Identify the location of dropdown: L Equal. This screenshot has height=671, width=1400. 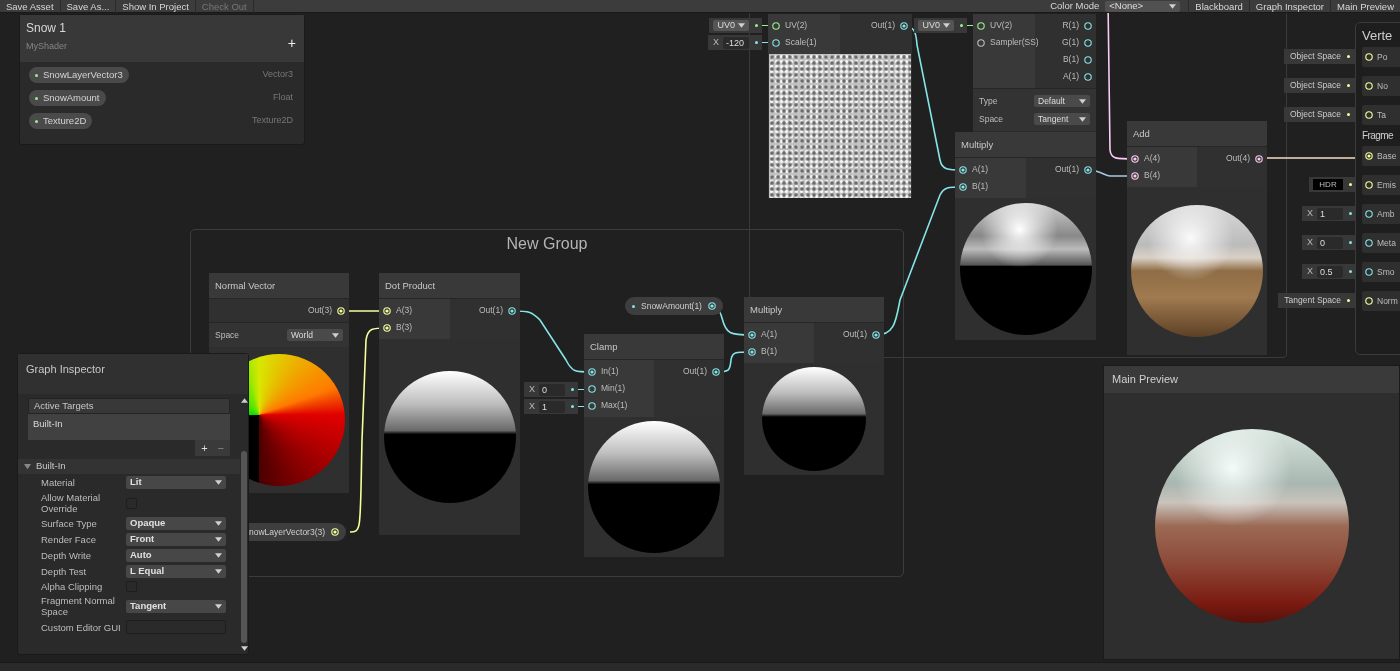
(176, 571).